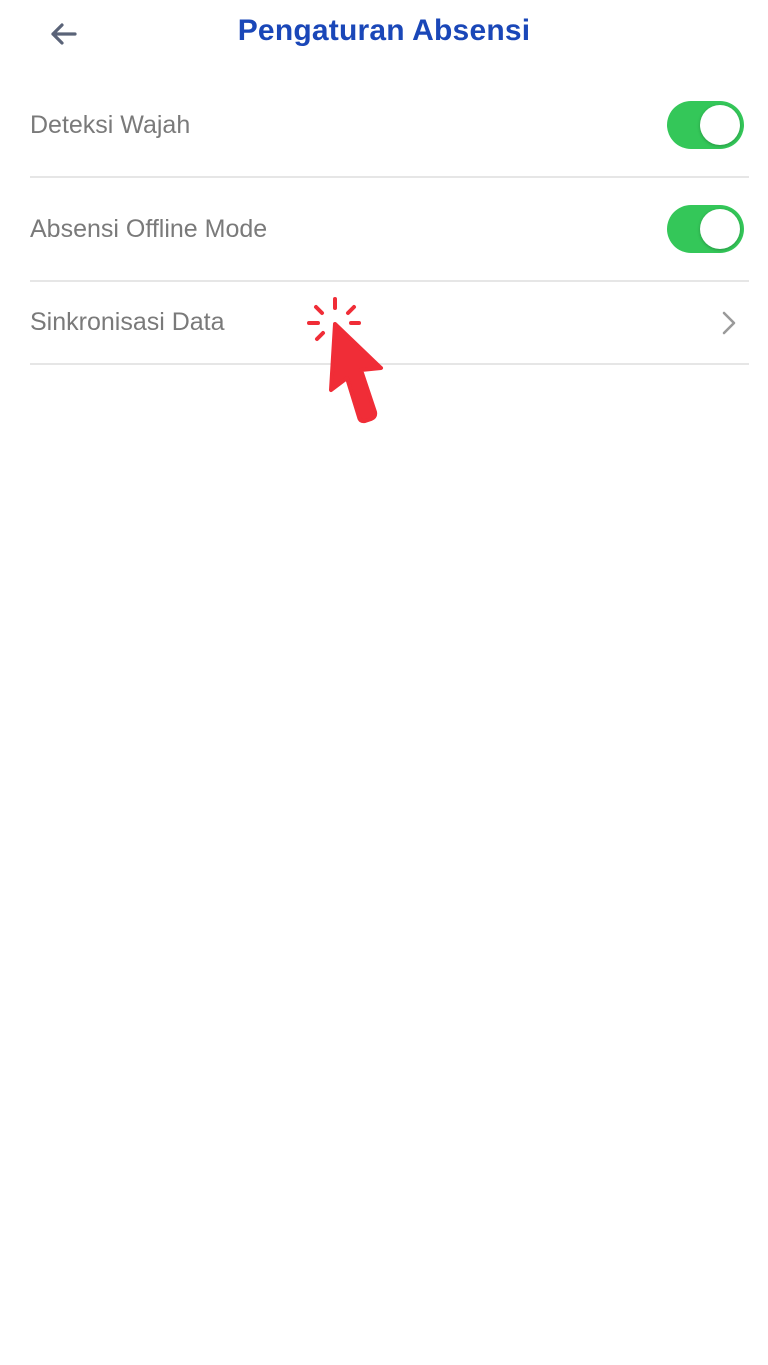  What do you see at coordinates (149, 228) in the screenshot?
I see `setting-label-offline-mode: Absensi Offline Mode` at bounding box center [149, 228].